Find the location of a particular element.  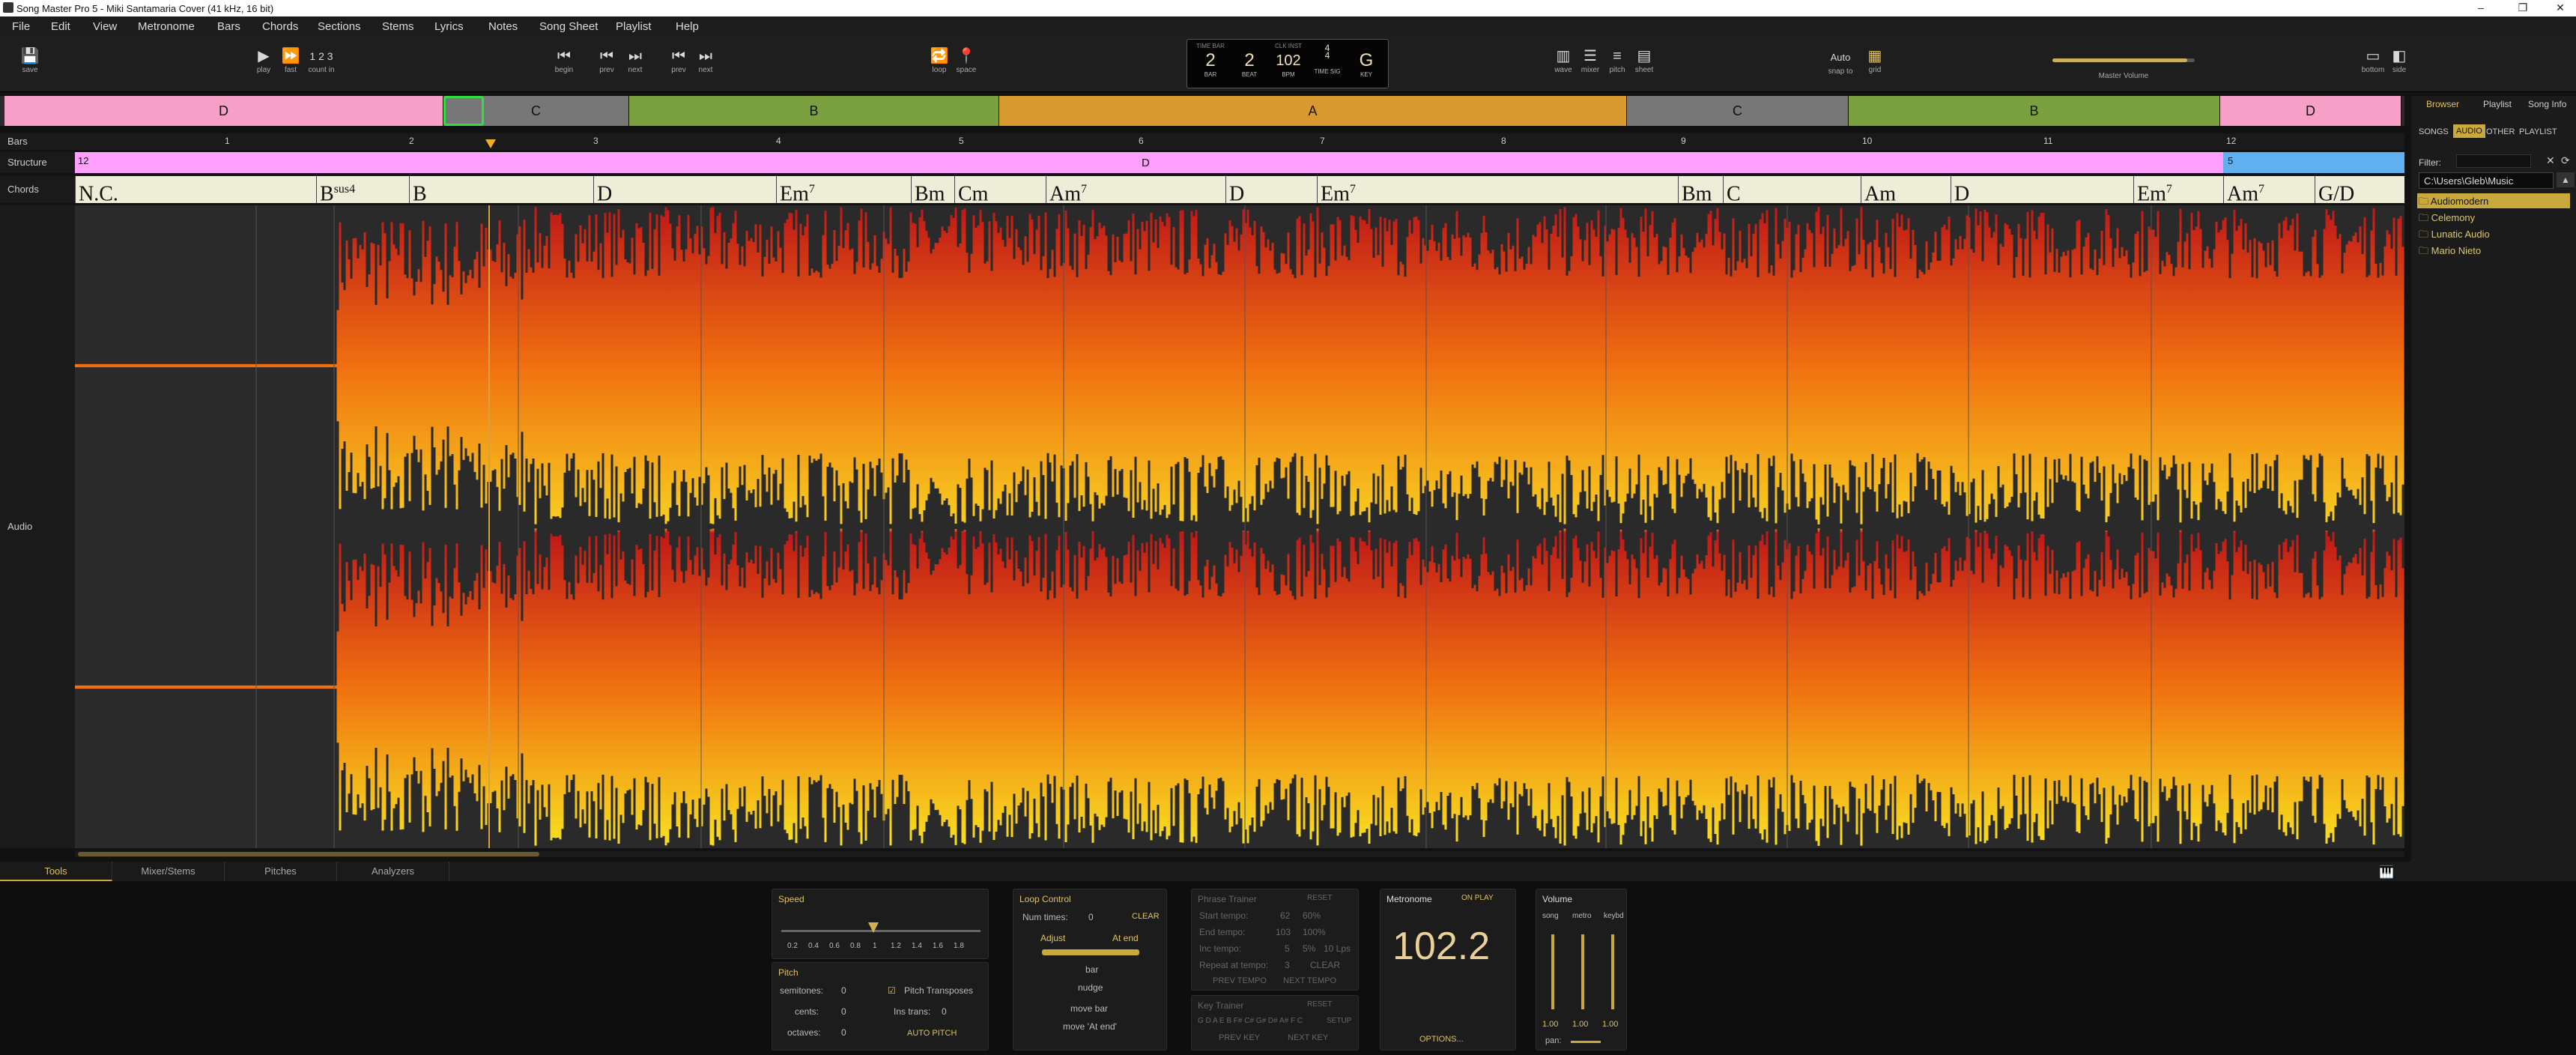

menu-stems: Stems is located at coordinates (398, 26).